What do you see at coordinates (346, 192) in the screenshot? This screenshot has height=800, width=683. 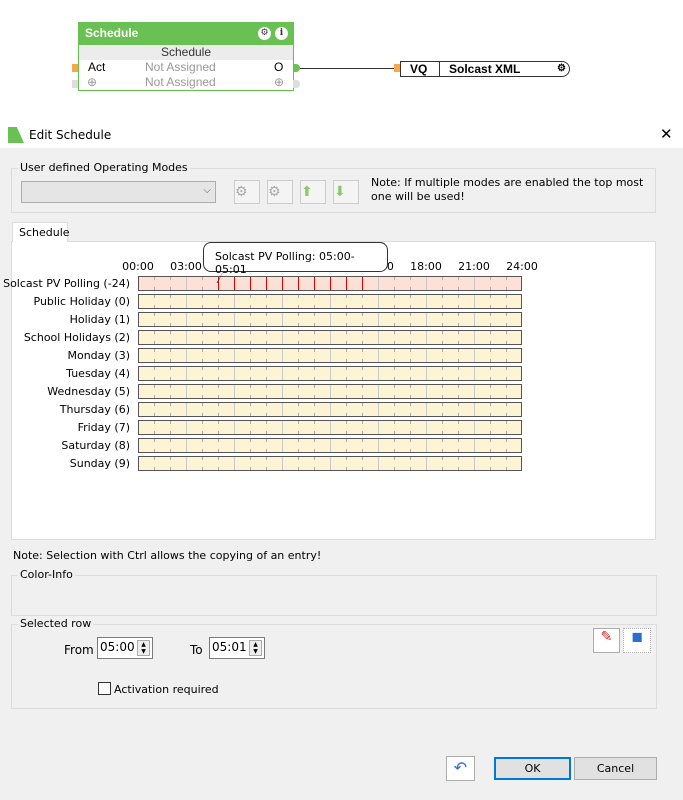 I see `move-down-button: ⬇` at bounding box center [346, 192].